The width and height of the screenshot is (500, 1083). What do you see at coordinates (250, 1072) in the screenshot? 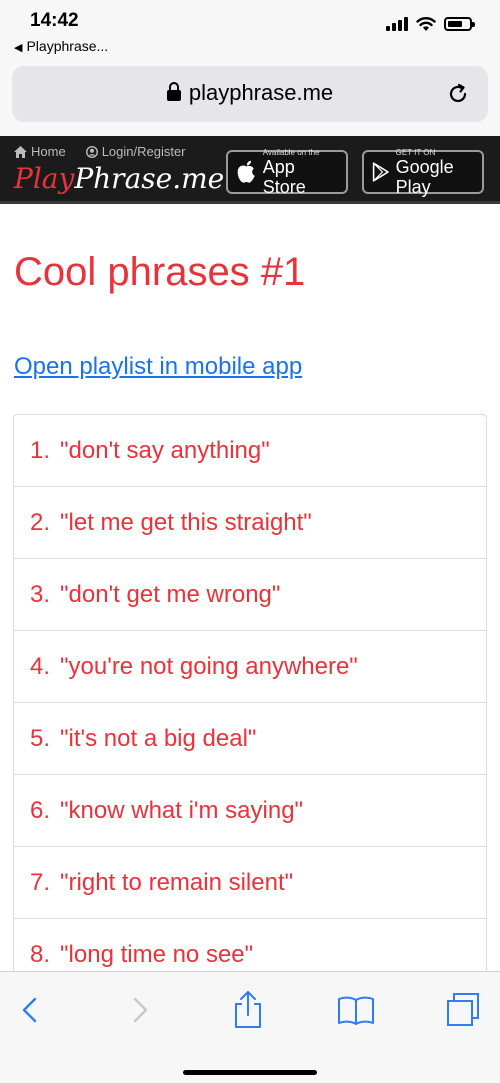
I see `home-indicator` at bounding box center [250, 1072].